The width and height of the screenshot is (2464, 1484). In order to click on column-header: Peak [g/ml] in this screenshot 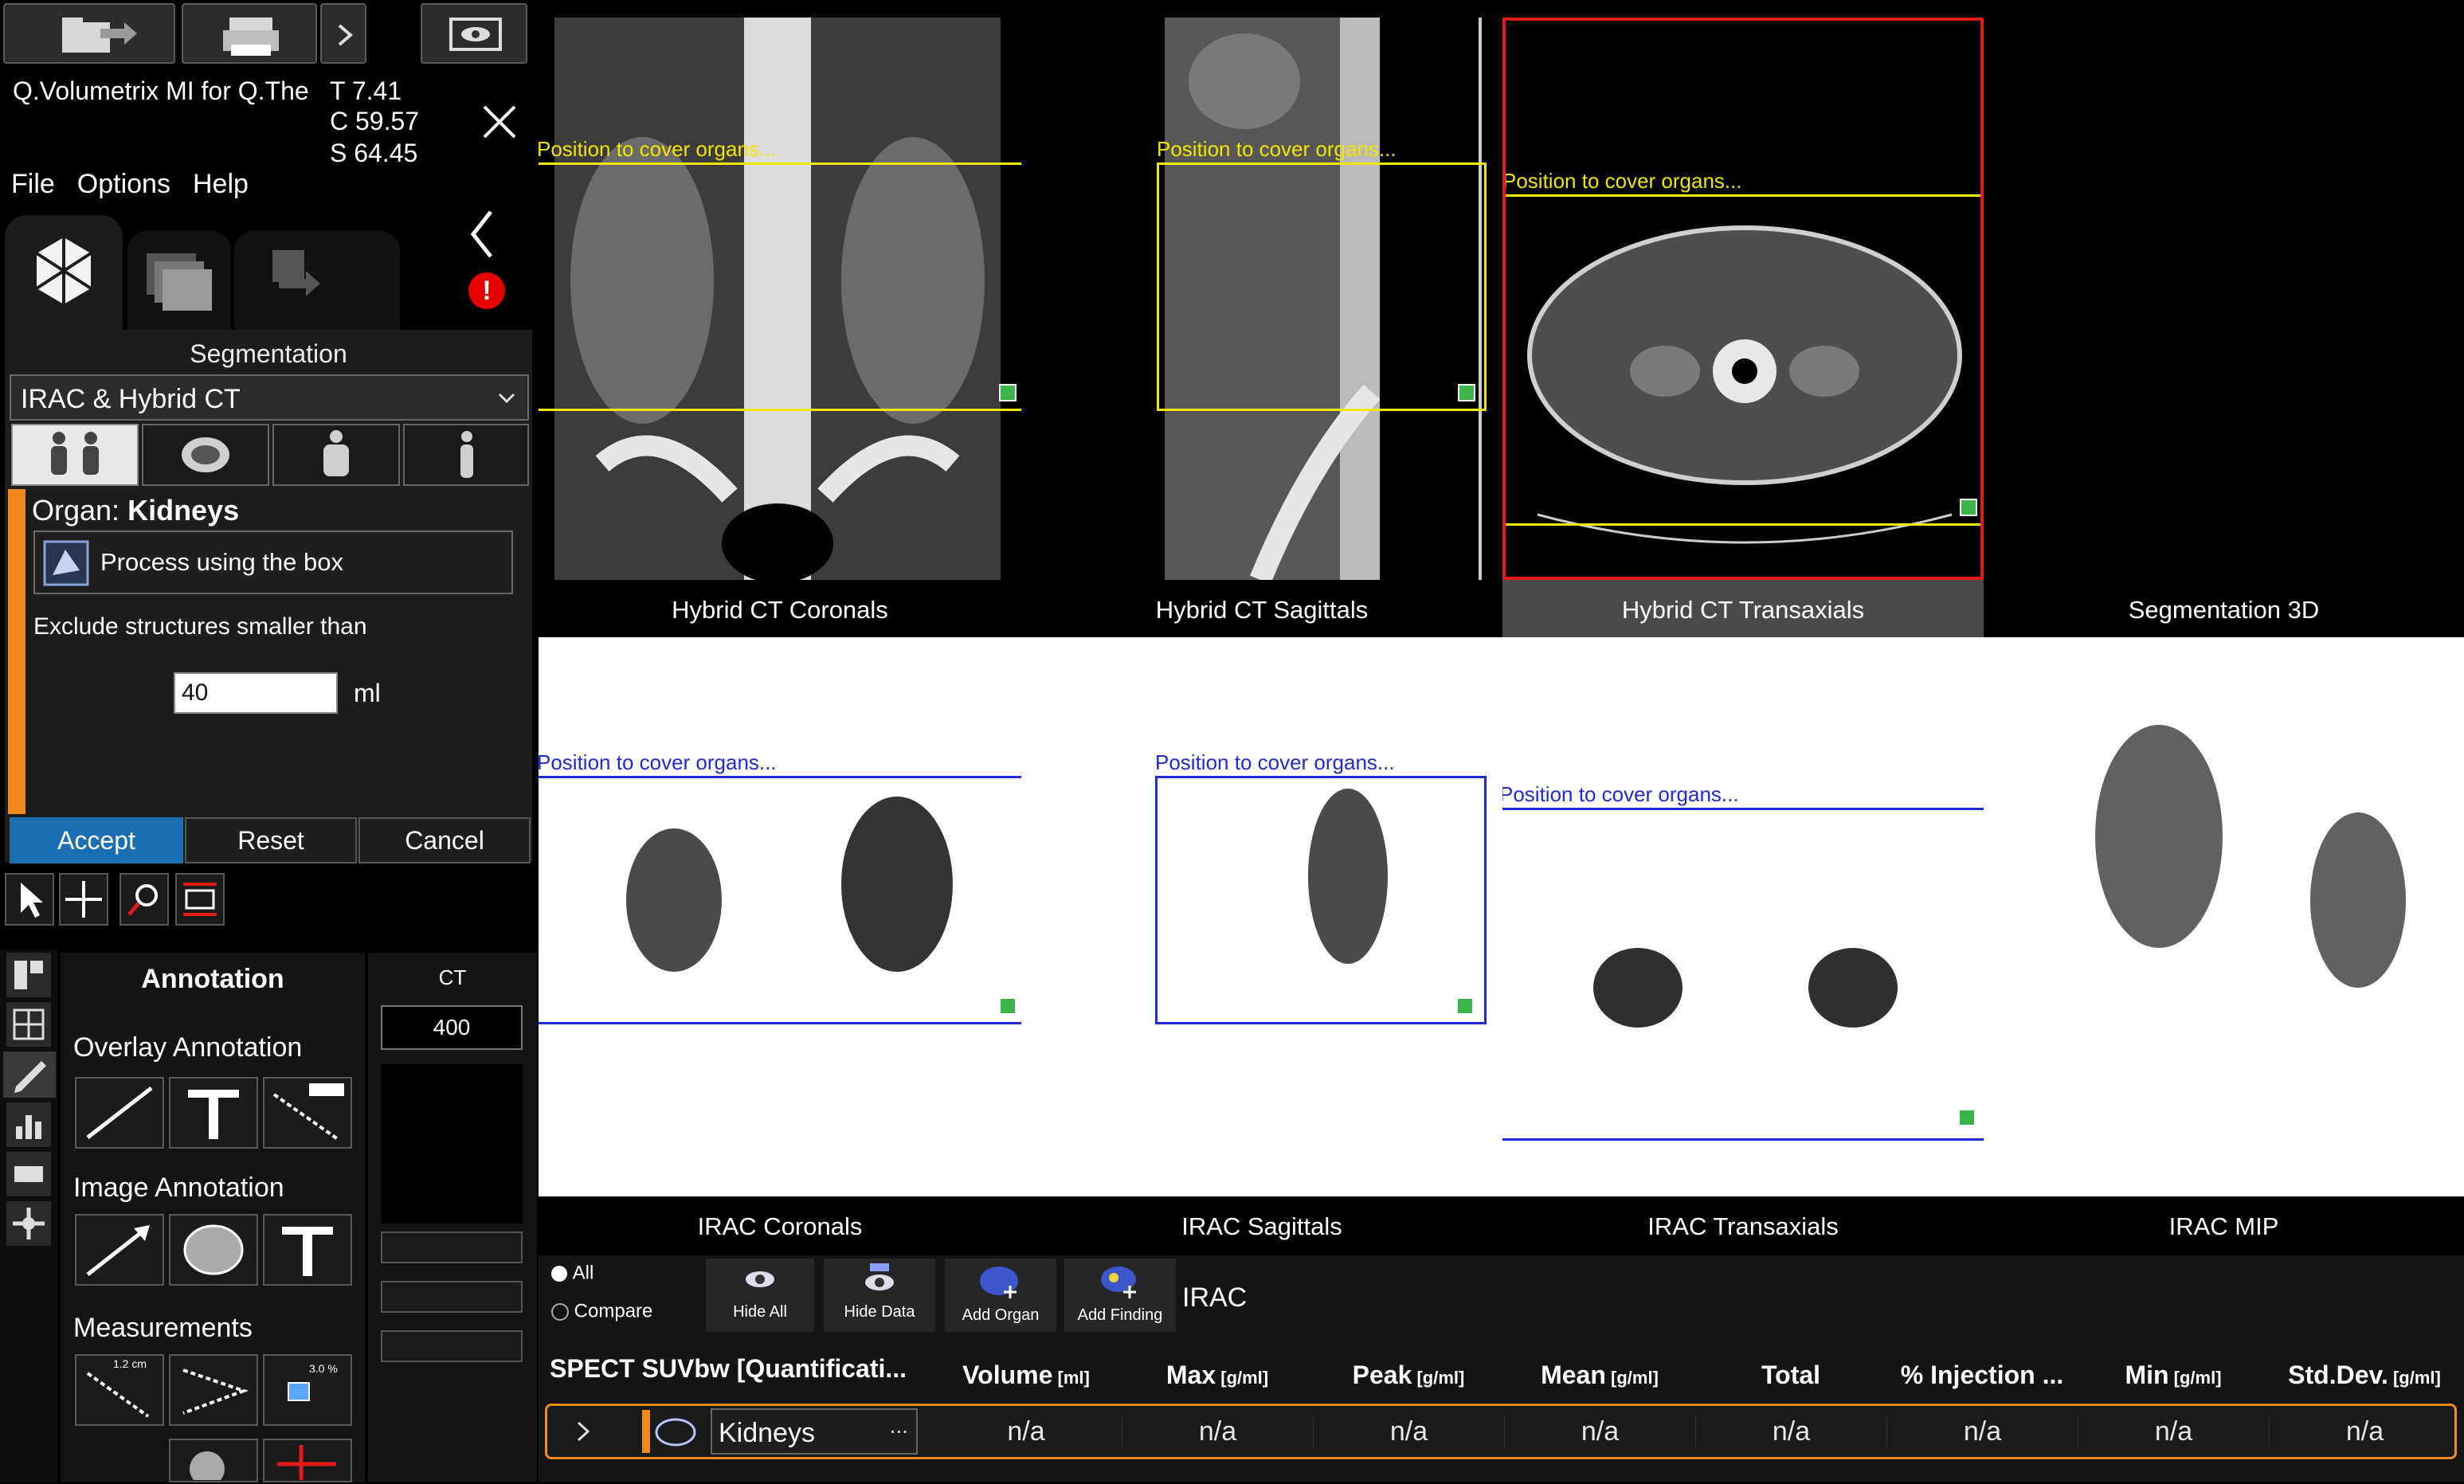, I will do `click(1408, 1375)`.